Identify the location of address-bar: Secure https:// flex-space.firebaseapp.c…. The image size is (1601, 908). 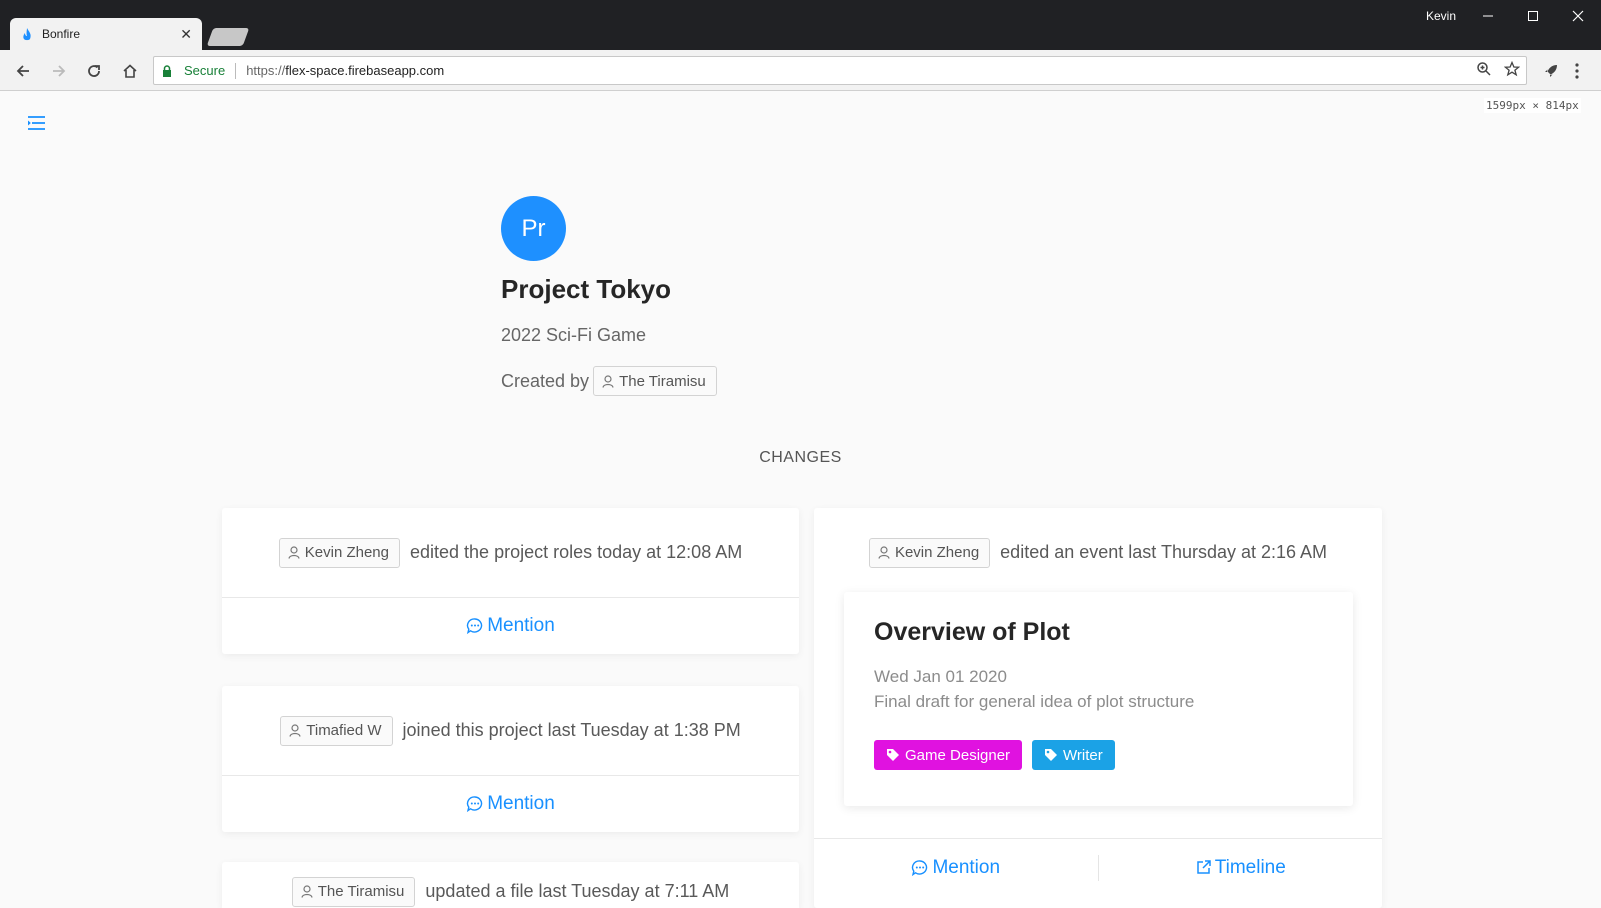
(840, 70).